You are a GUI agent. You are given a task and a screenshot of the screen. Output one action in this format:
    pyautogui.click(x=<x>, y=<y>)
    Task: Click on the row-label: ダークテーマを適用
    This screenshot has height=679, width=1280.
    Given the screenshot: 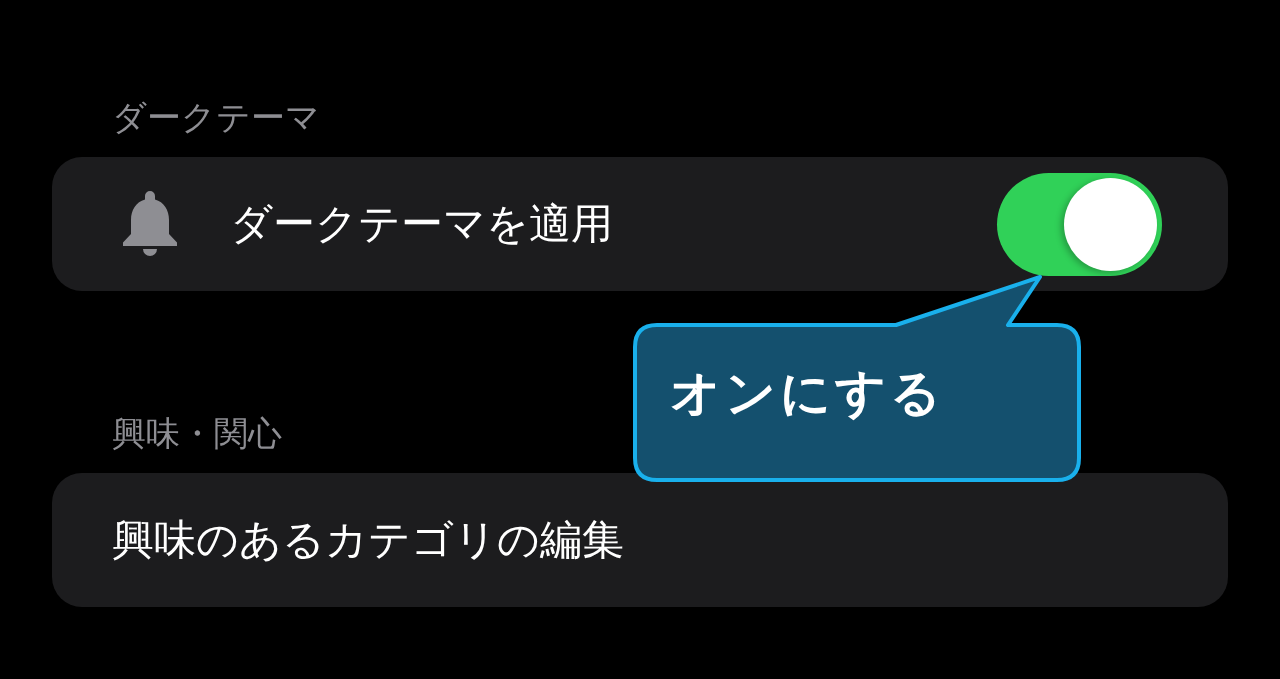 What is the action you would take?
    pyautogui.click(x=422, y=224)
    